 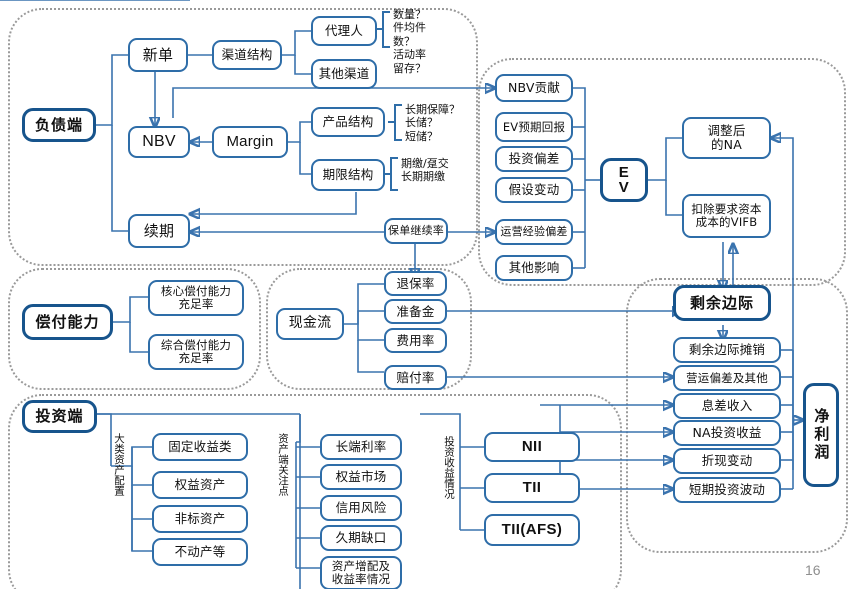 I want to click on label-asset-allocation: 大类资产配置, so click(x=119, y=464).